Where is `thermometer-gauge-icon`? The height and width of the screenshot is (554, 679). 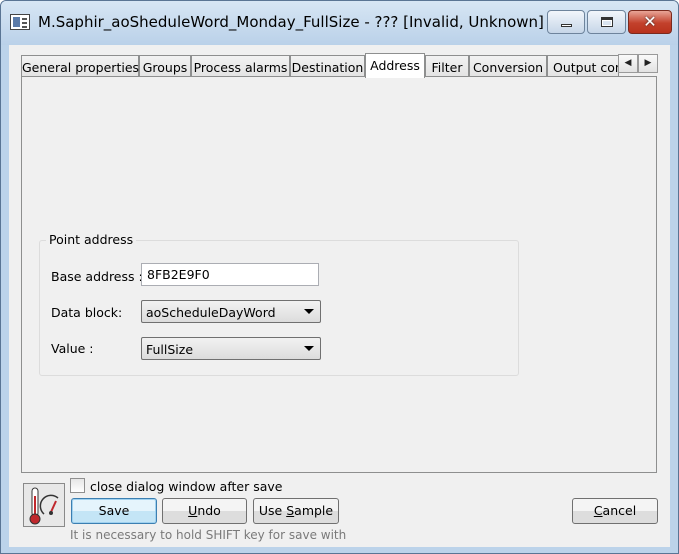 thermometer-gauge-icon is located at coordinates (44, 505).